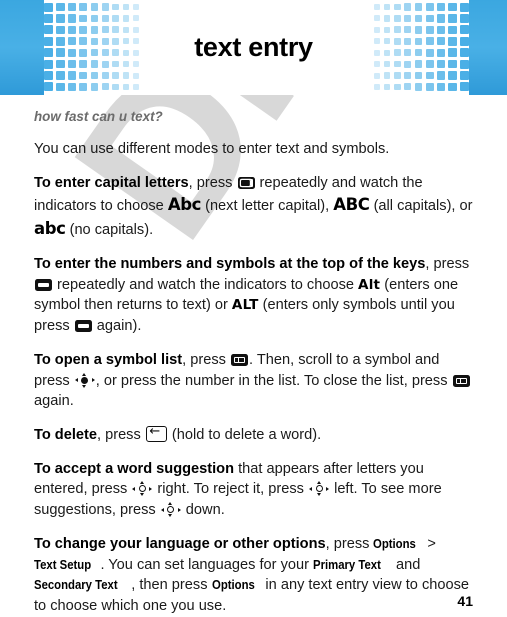 The width and height of the screenshot is (507, 617). What do you see at coordinates (245, 305) in the screenshot?
I see `indicator-alt-lock: ALT` at bounding box center [245, 305].